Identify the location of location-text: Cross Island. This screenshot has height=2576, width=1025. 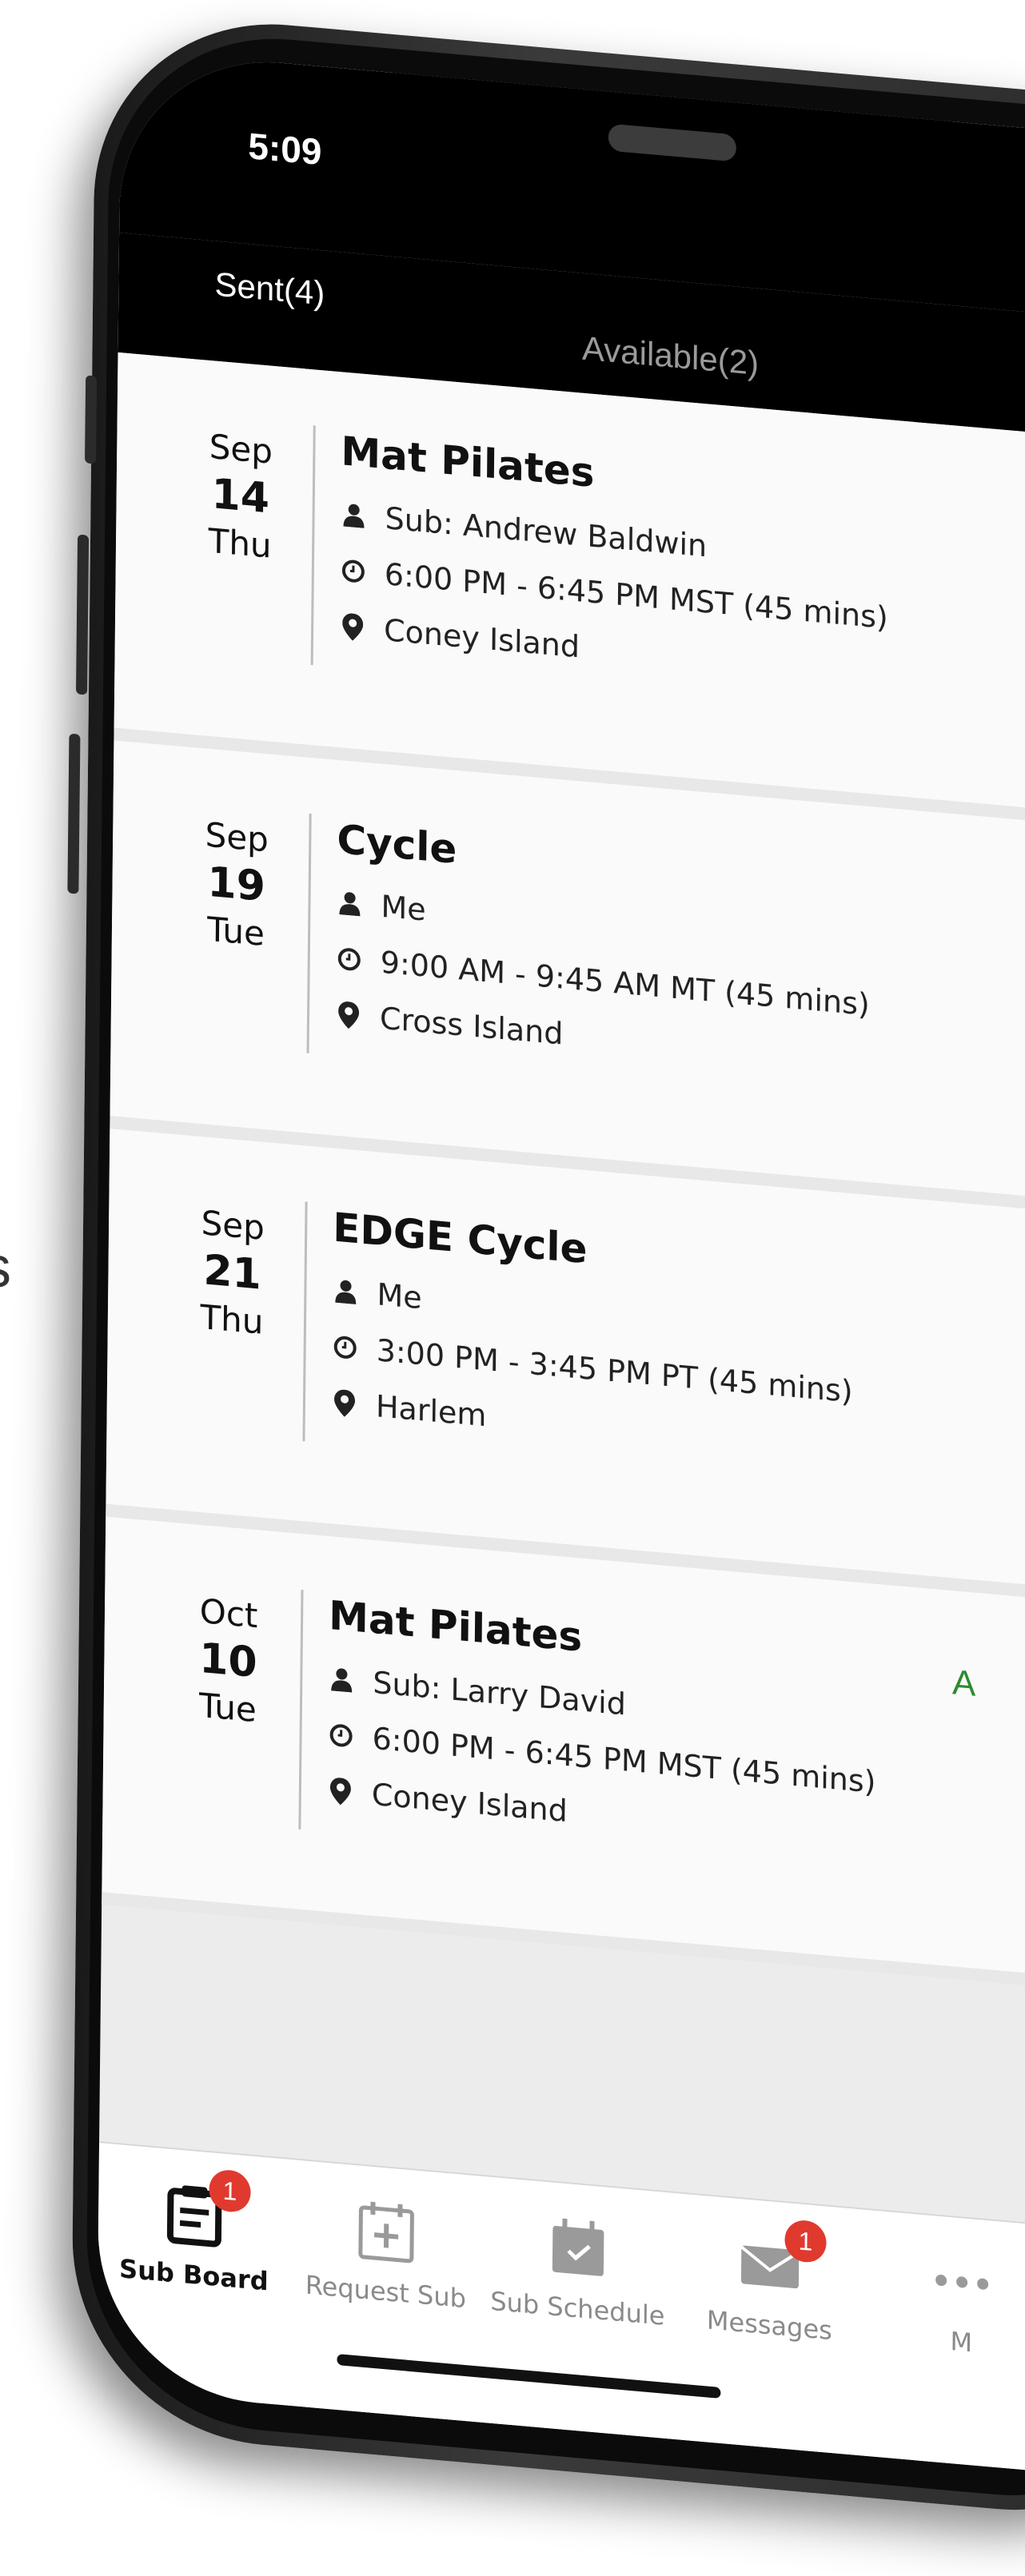
(471, 1026).